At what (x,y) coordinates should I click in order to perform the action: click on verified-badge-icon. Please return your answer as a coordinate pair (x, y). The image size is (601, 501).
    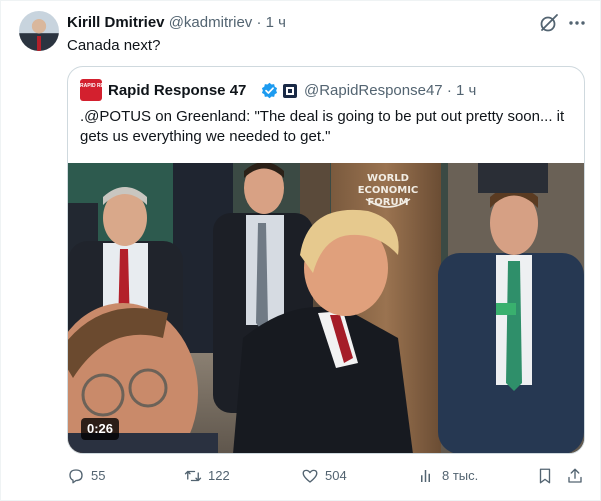
    Looking at the image, I should click on (269, 90).